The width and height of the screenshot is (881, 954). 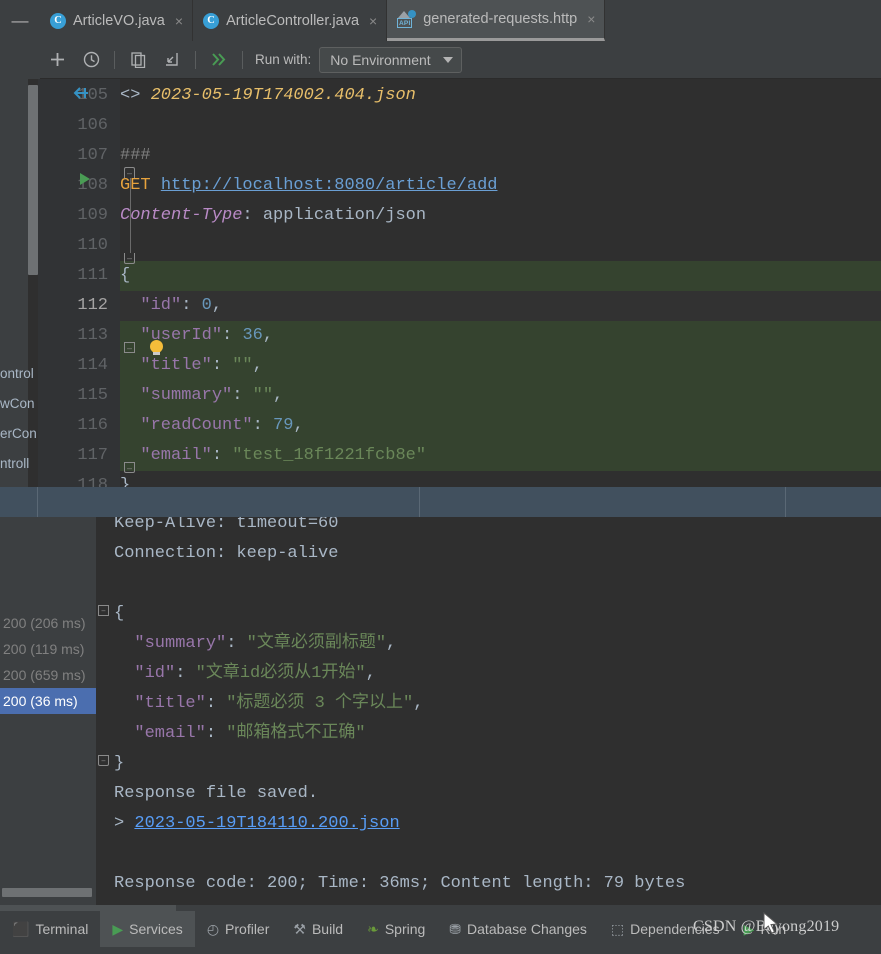 What do you see at coordinates (20, 20) in the screenshot?
I see `collapse-icon: —` at bounding box center [20, 20].